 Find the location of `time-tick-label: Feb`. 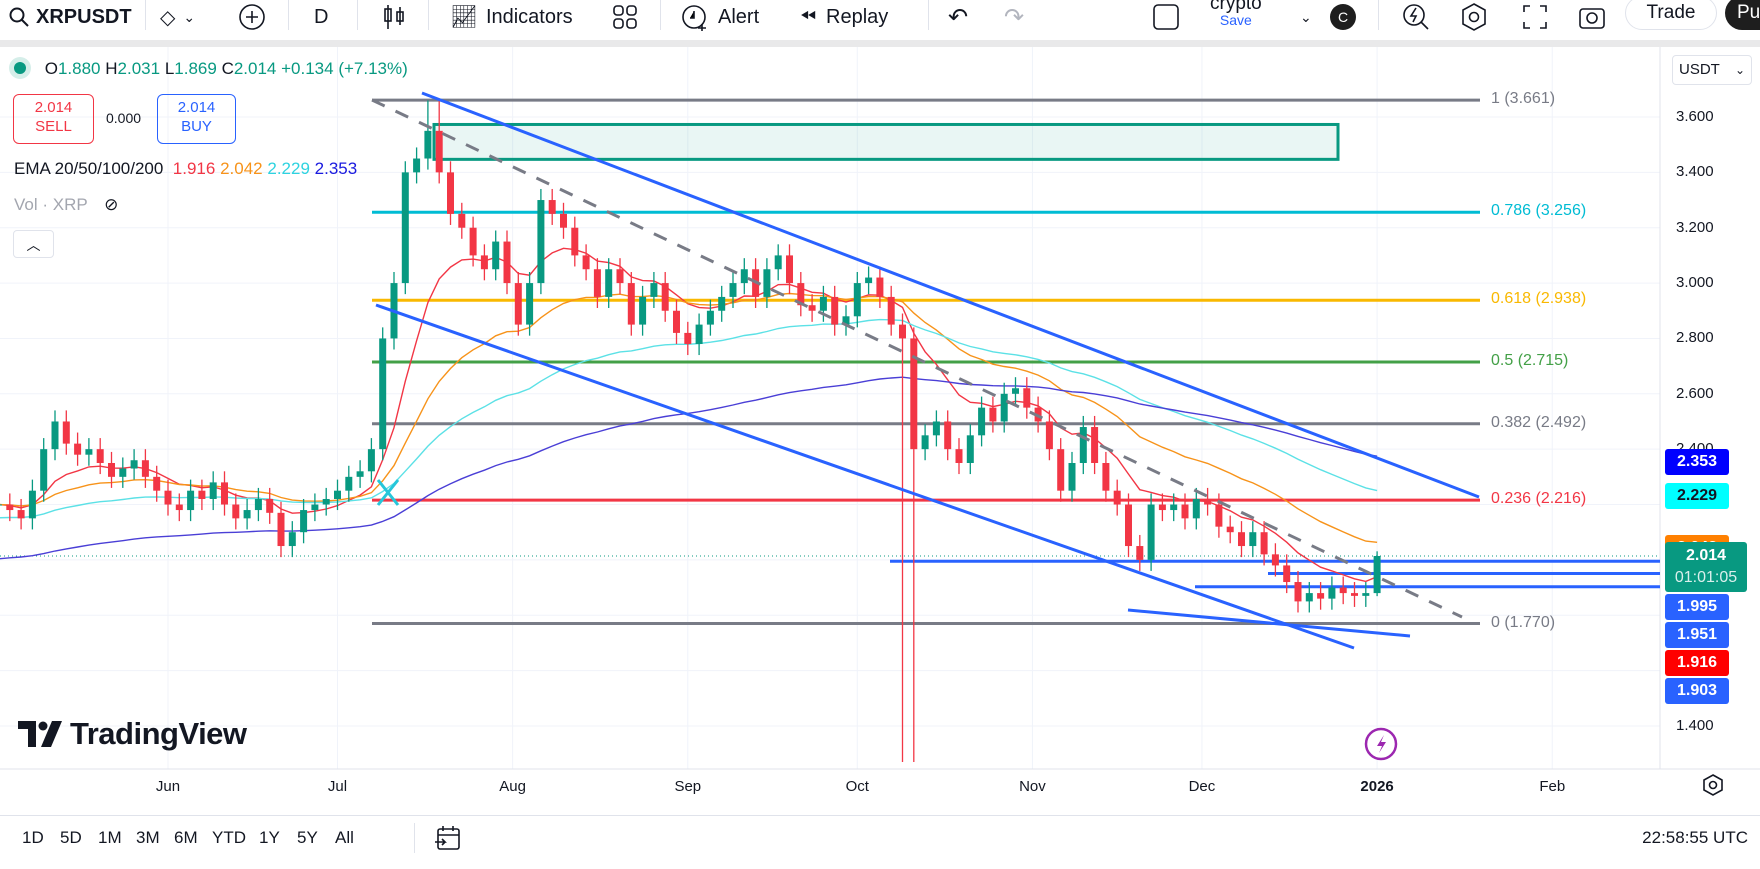

time-tick-label: Feb is located at coordinates (1552, 786).